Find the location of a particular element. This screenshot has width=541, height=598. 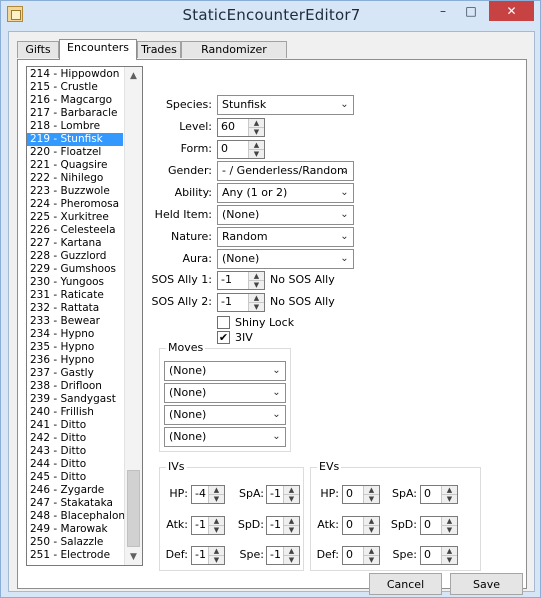

encounter-list-item: 226 - Celesteela is located at coordinates (75, 230).